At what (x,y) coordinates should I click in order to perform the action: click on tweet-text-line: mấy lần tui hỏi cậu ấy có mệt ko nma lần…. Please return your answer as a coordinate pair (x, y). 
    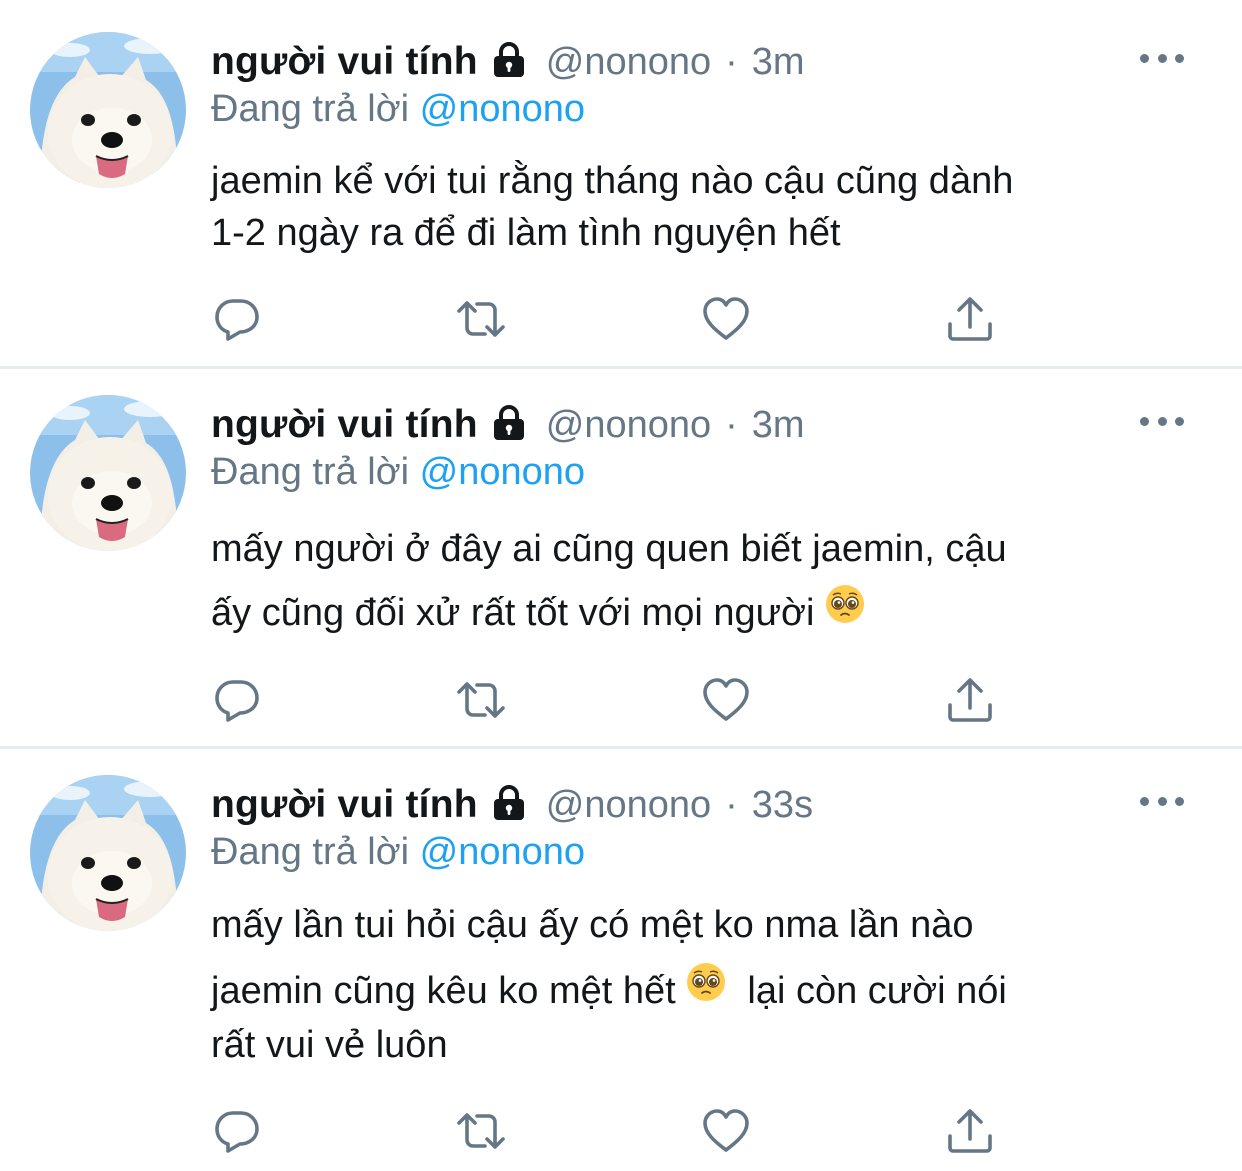
    Looking at the image, I should click on (592, 925).